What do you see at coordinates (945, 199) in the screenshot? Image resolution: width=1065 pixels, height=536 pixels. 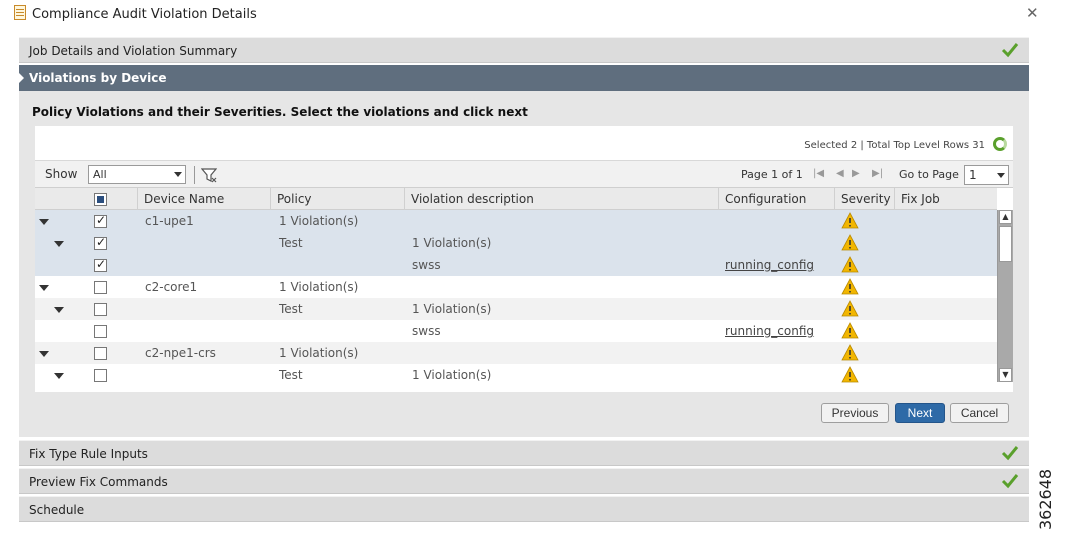 I see `column-header-fix-job: Fix Job` at bounding box center [945, 199].